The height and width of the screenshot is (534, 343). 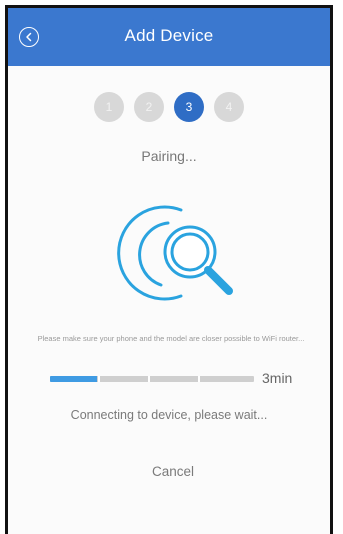 What do you see at coordinates (149, 107) in the screenshot?
I see `step-2: 2` at bounding box center [149, 107].